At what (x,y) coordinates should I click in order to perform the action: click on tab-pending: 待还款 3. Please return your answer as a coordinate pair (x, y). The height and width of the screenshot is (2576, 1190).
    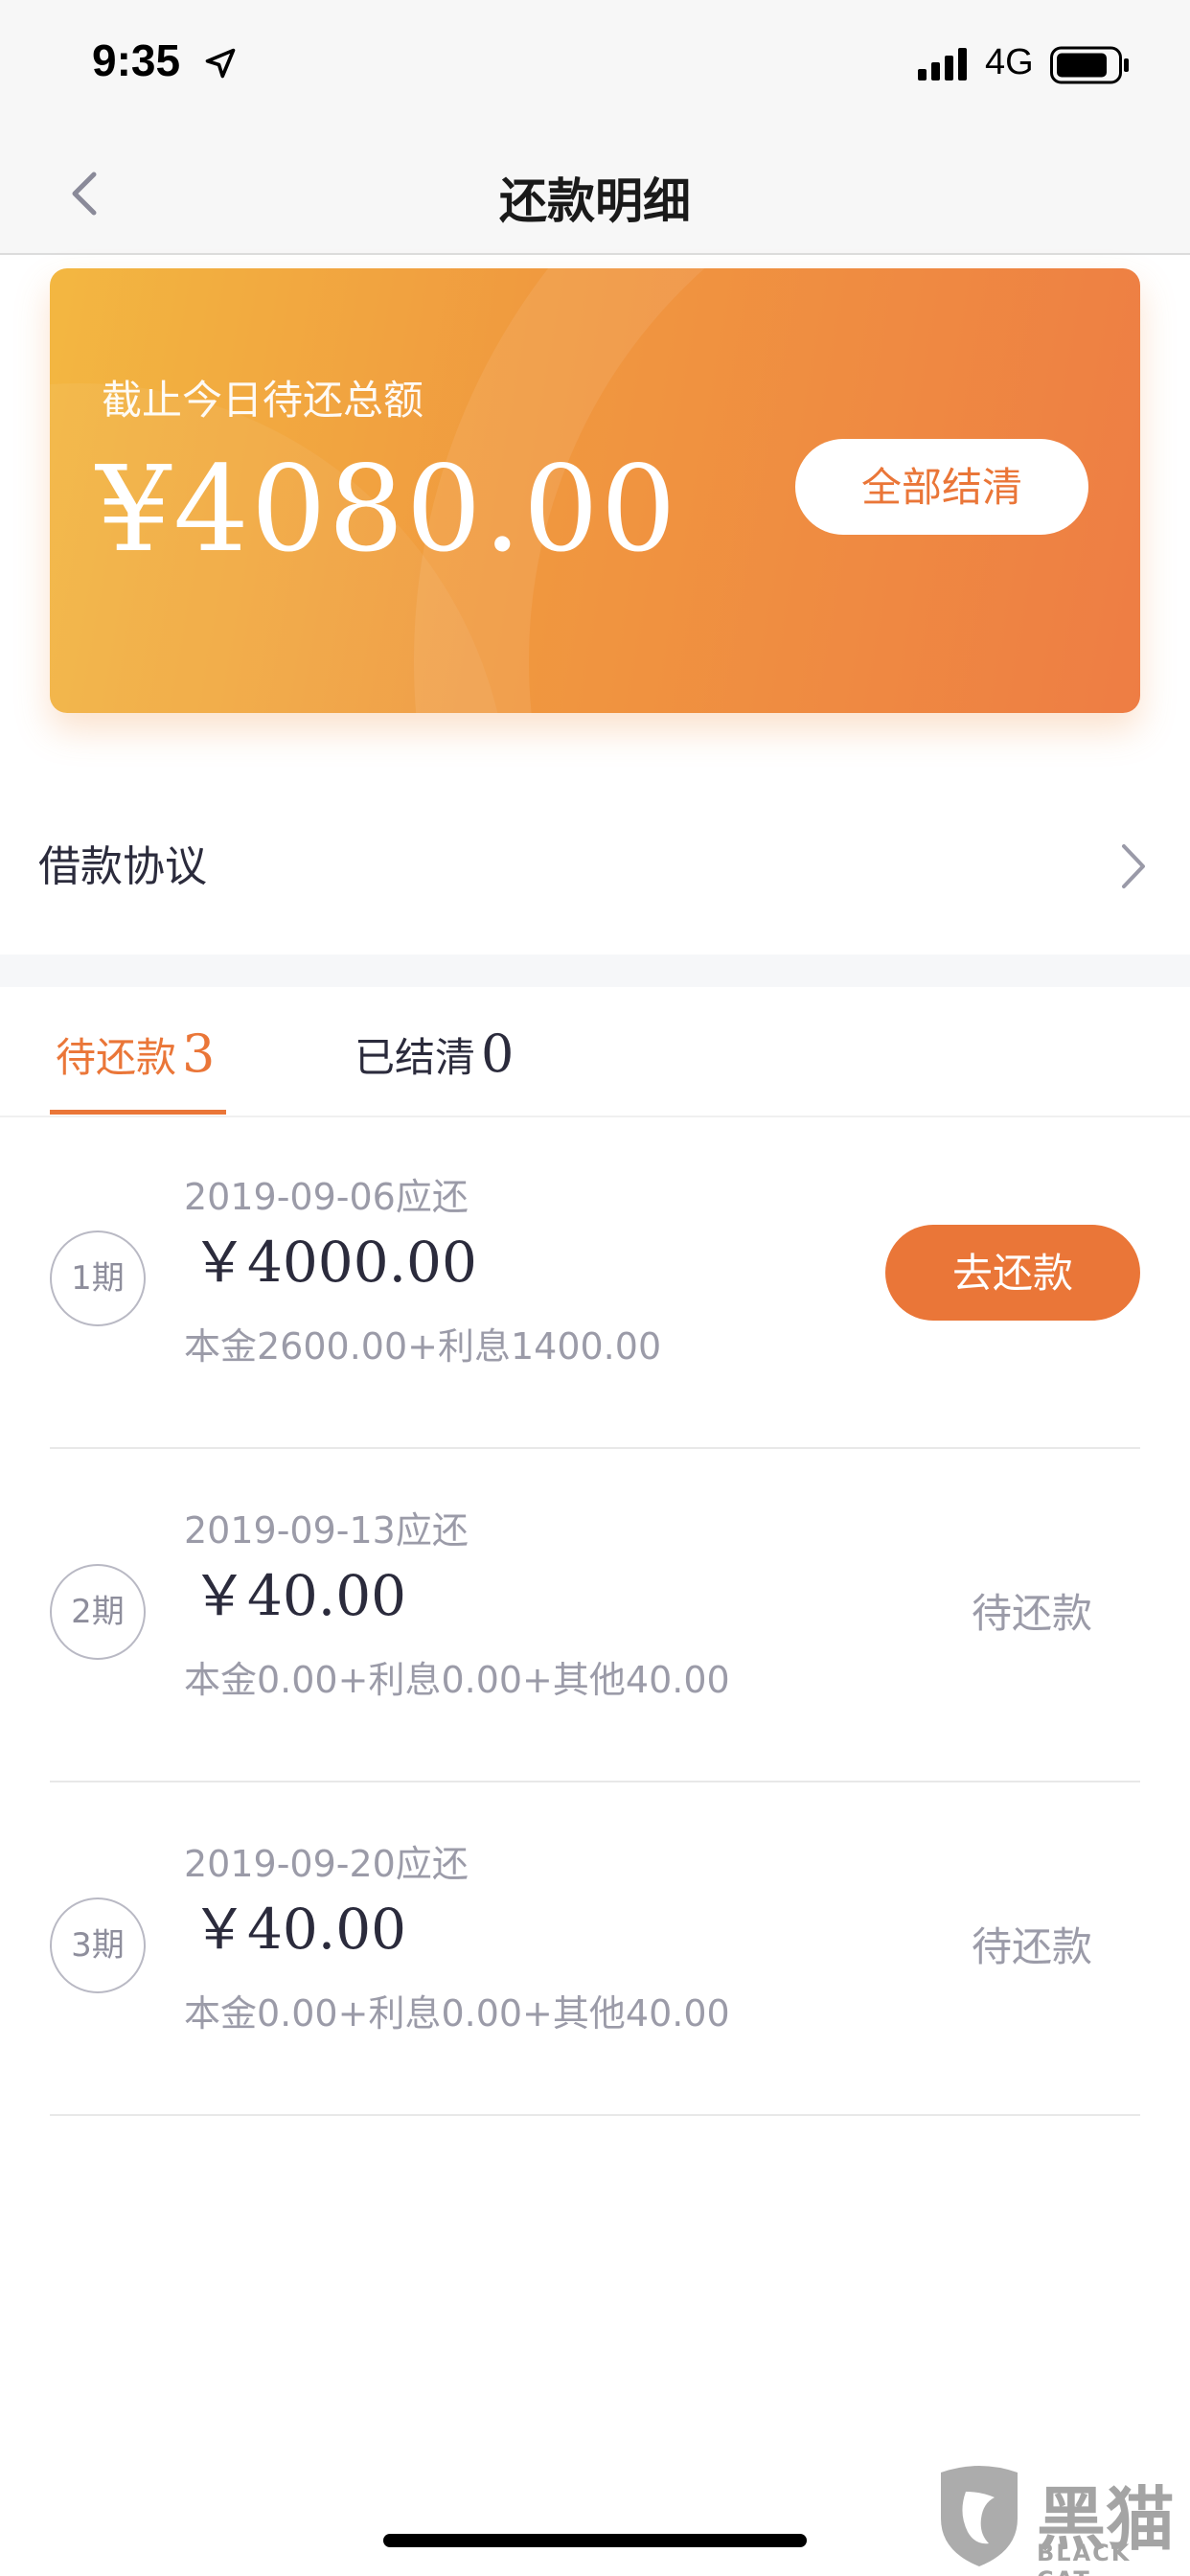
    Looking at the image, I should click on (136, 1057).